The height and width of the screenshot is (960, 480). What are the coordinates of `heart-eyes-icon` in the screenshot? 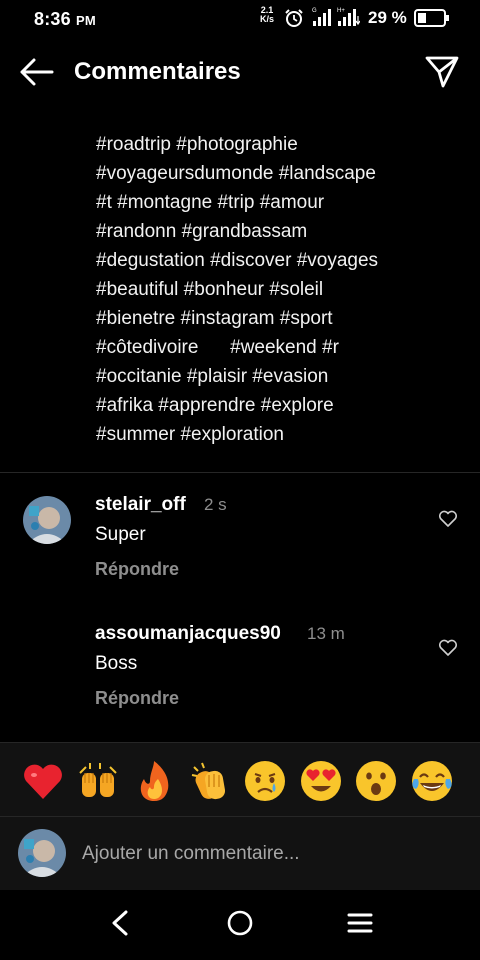 It's located at (321, 781).